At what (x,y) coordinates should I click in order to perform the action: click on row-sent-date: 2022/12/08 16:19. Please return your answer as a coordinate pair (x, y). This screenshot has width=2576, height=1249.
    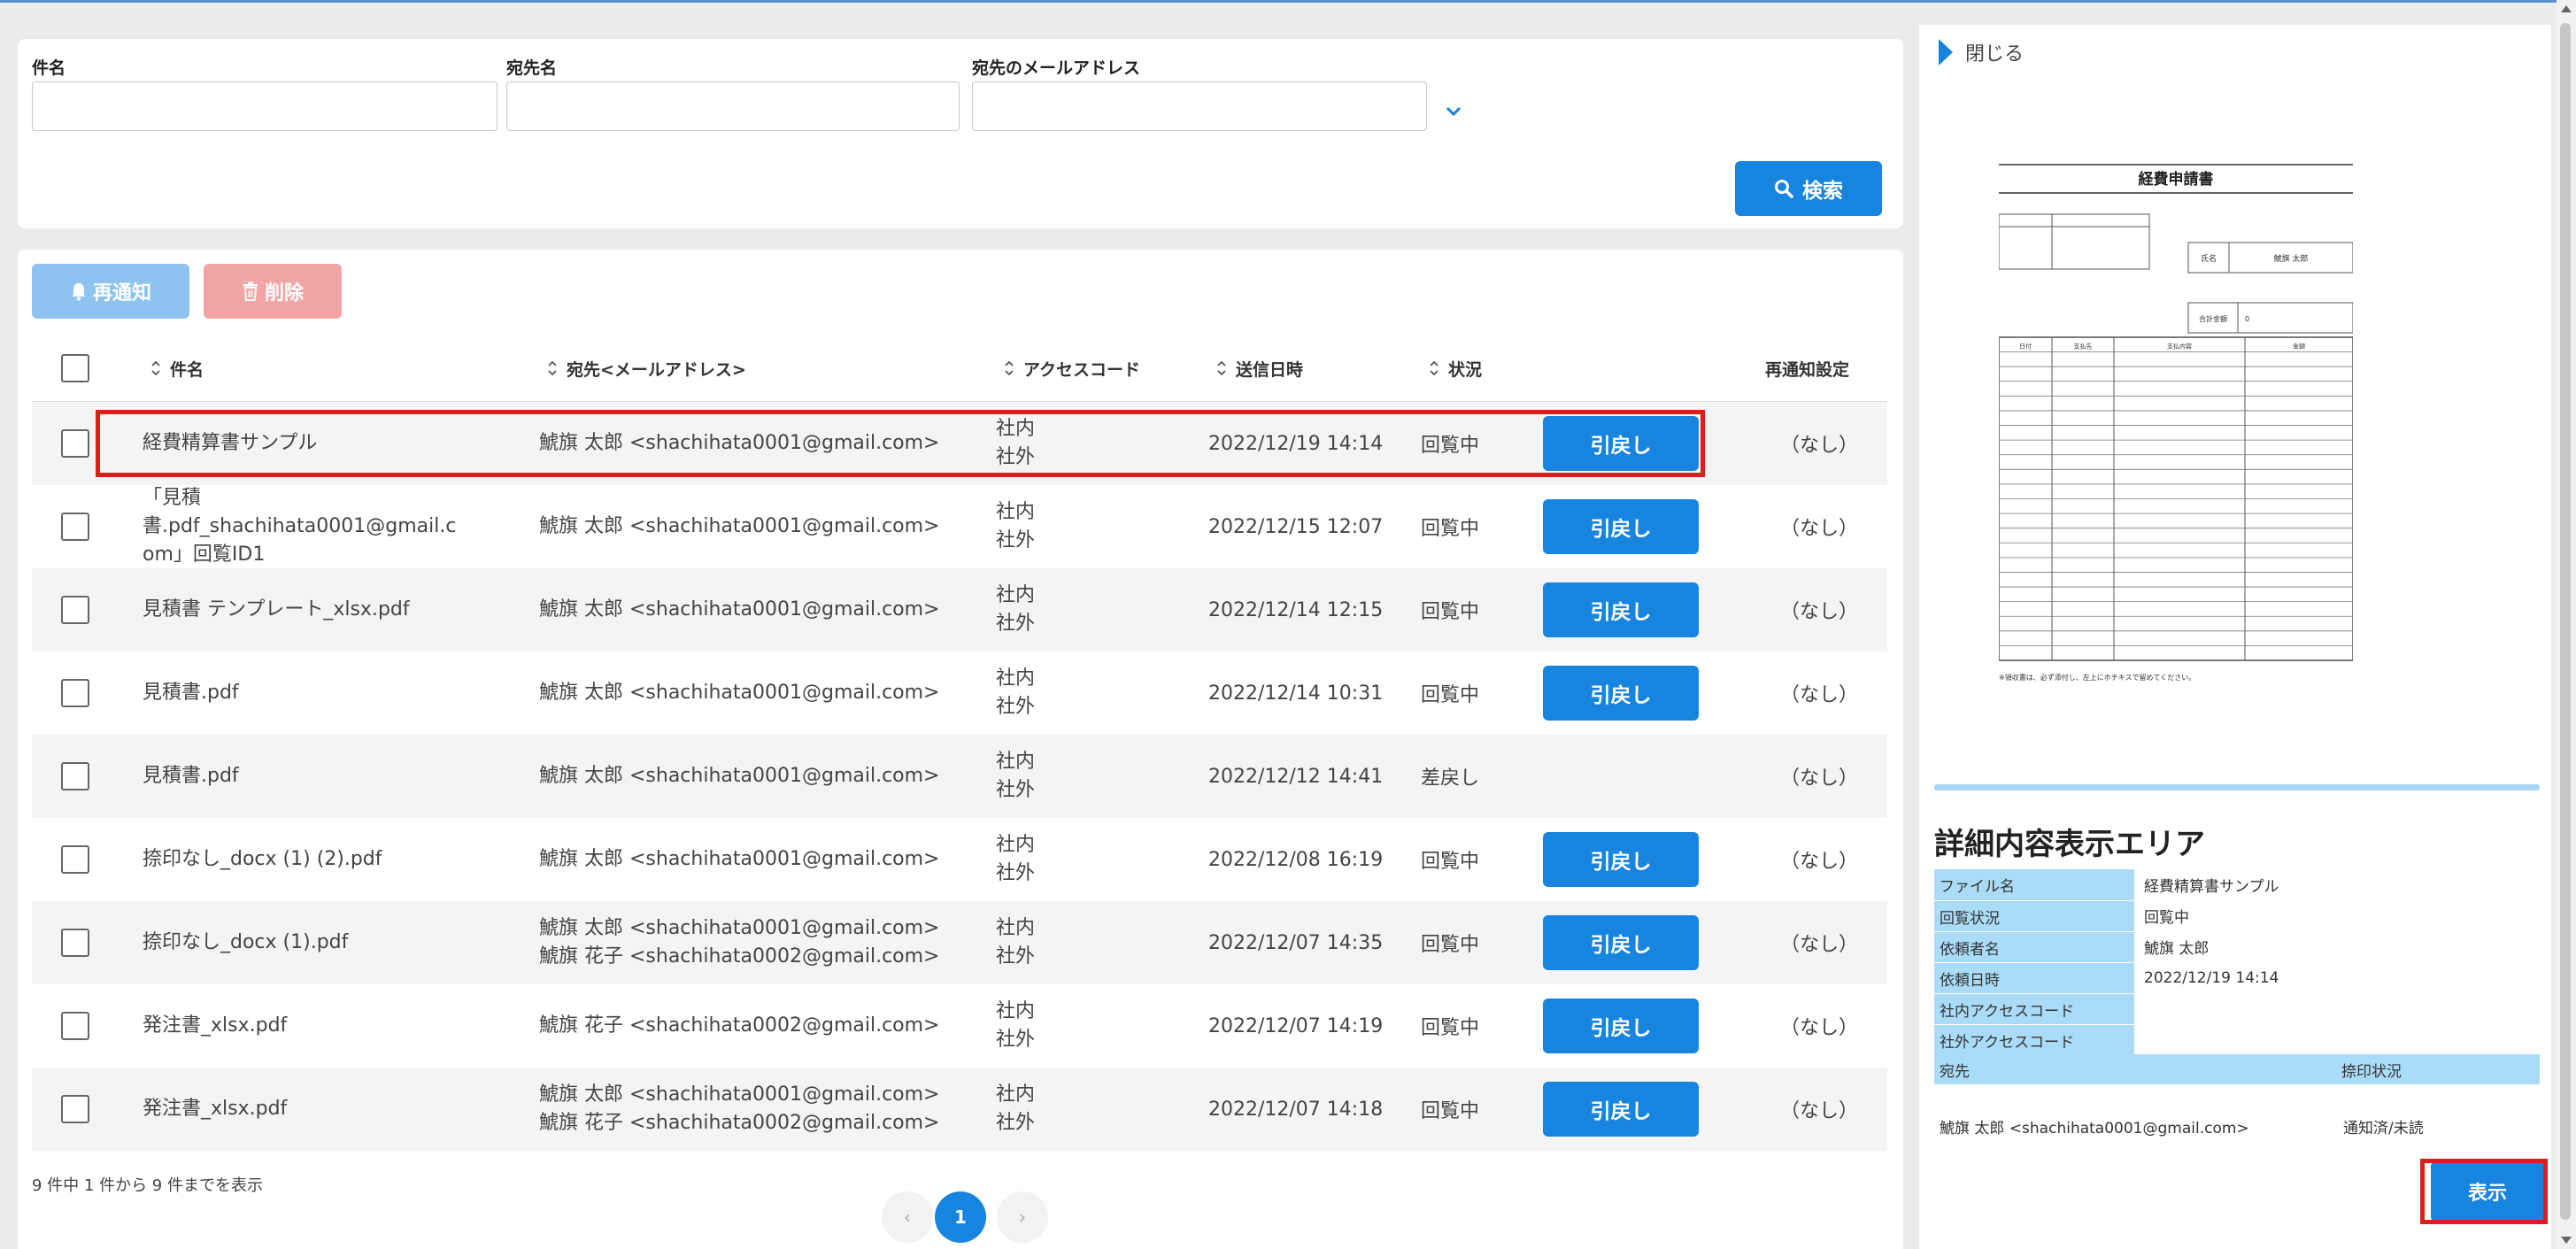
    Looking at the image, I should click on (1296, 859).